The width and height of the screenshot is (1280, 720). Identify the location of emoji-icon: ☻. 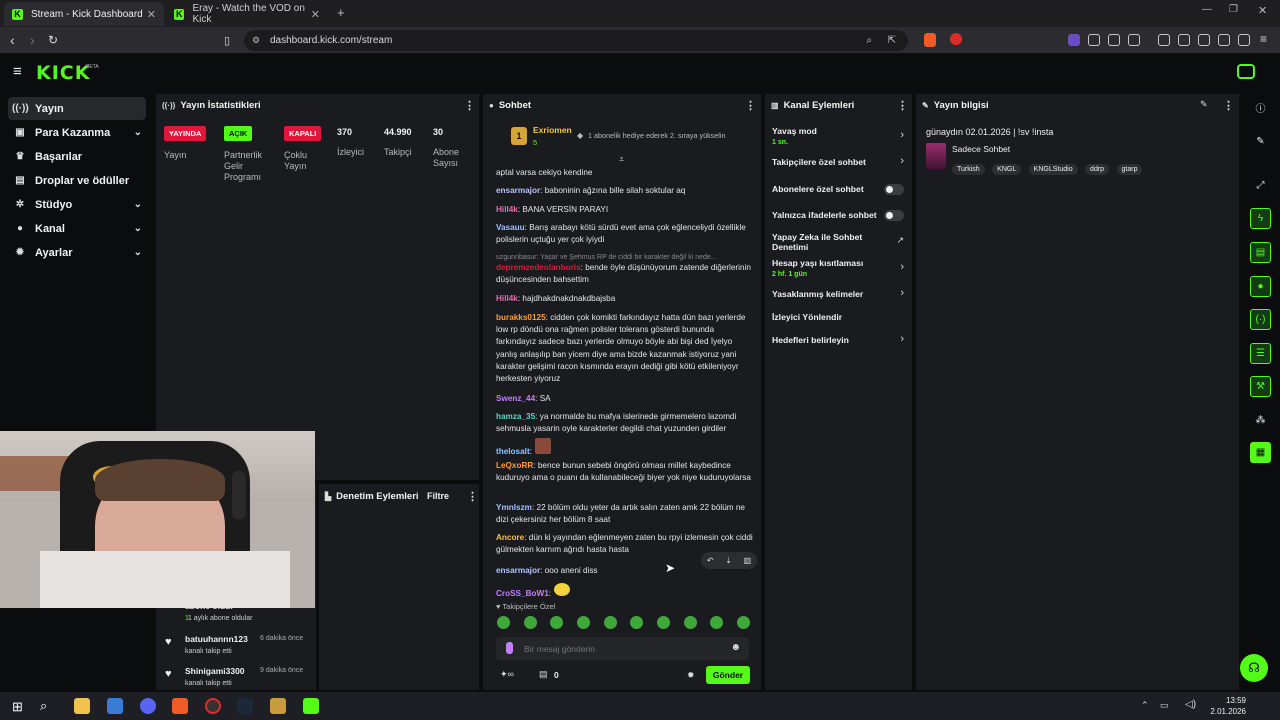
(735, 647).